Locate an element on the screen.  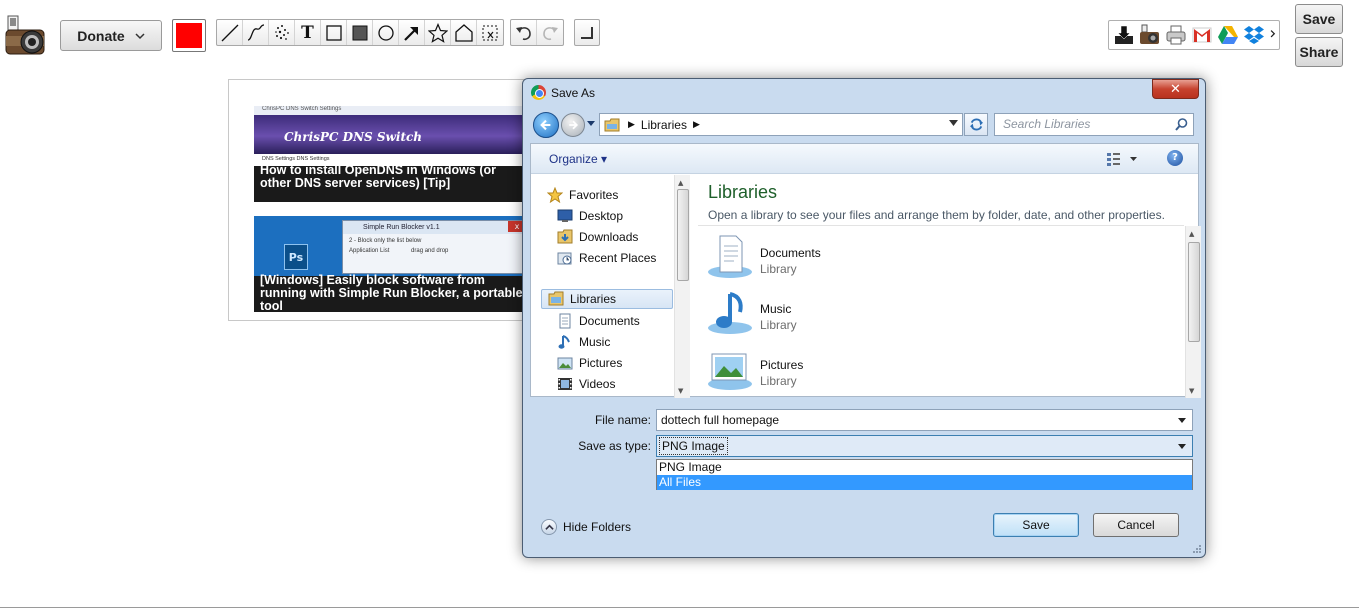
google-drive-button is located at coordinates (1228, 35).